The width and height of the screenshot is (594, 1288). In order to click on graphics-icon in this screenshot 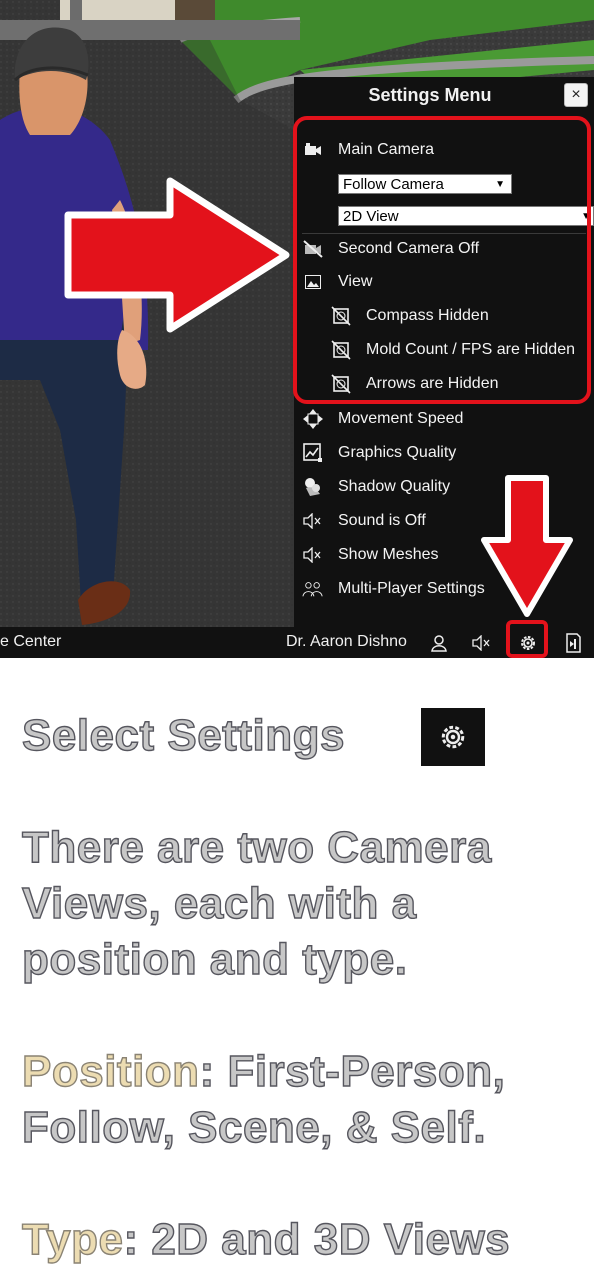, I will do `click(313, 453)`.